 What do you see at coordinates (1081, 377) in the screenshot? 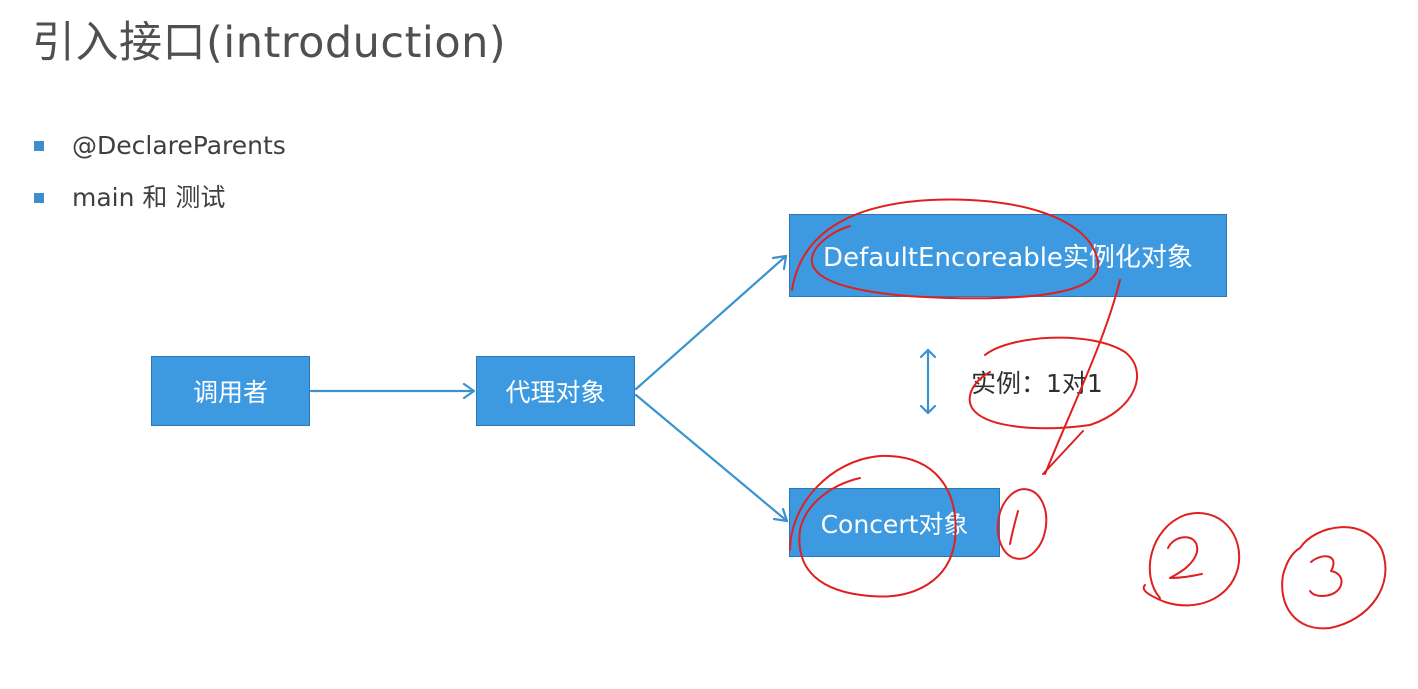
I see `annotation-pointer-line` at bounding box center [1081, 377].